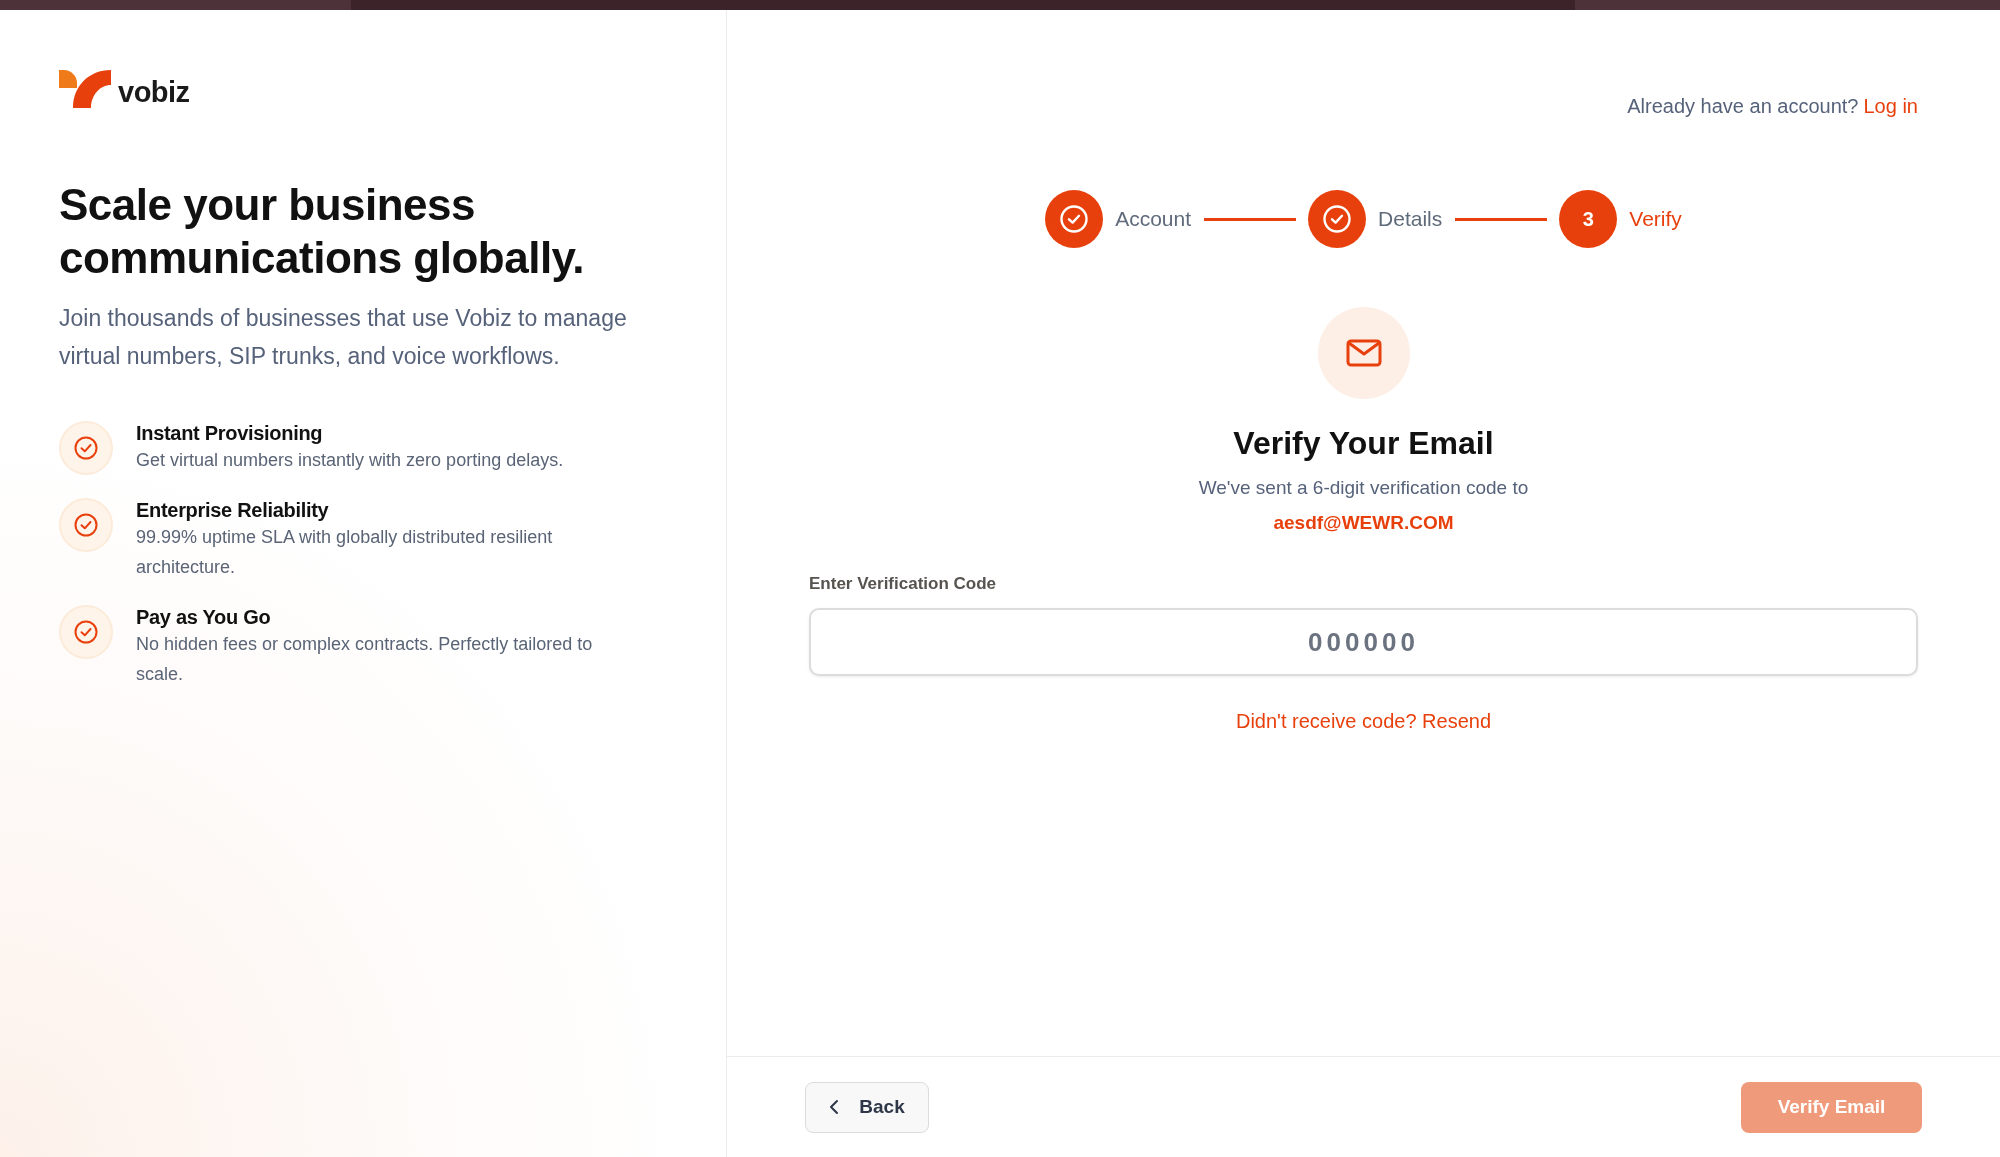  I want to click on step-label: Details, so click(1410, 219).